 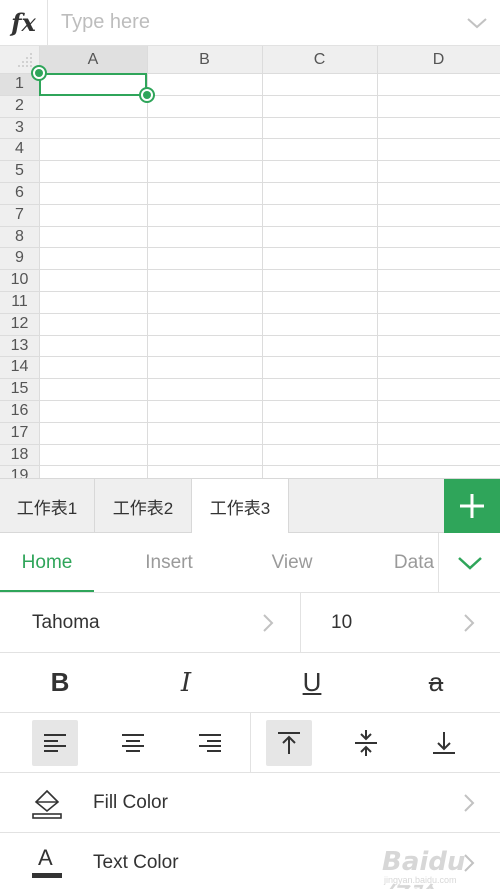 What do you see at coordinates (24, 23) in the screenshot?
I see `fx-icon: fx` at bounding box center [24, 23].